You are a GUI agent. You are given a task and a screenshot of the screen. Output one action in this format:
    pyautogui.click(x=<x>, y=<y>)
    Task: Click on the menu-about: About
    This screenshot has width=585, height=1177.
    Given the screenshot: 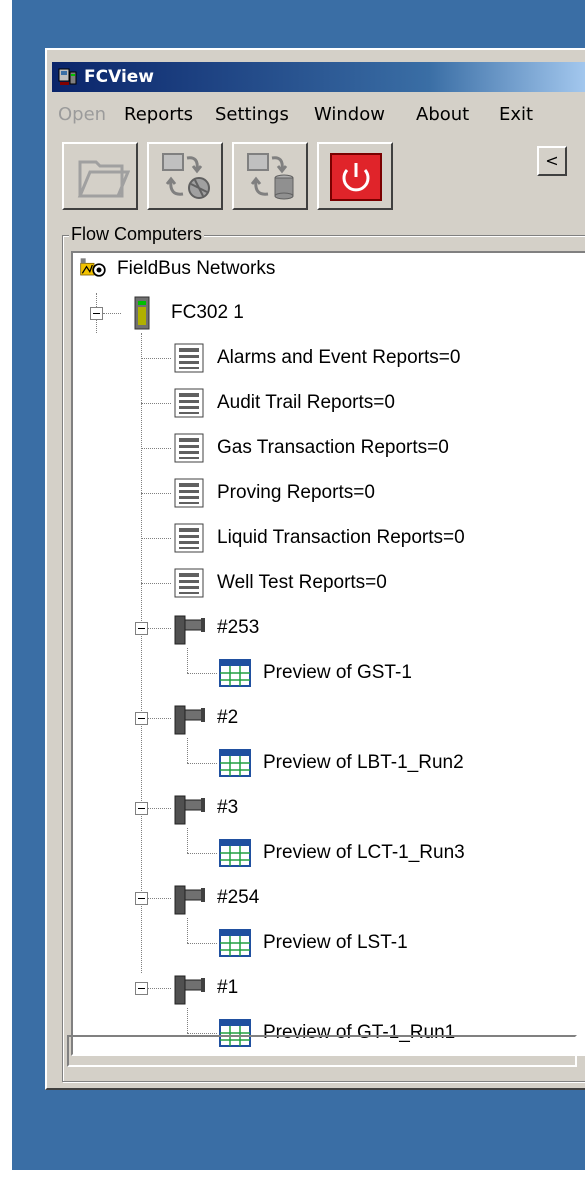 What is the action you would take?
    pyautogui.click(x=442, y=114)
    